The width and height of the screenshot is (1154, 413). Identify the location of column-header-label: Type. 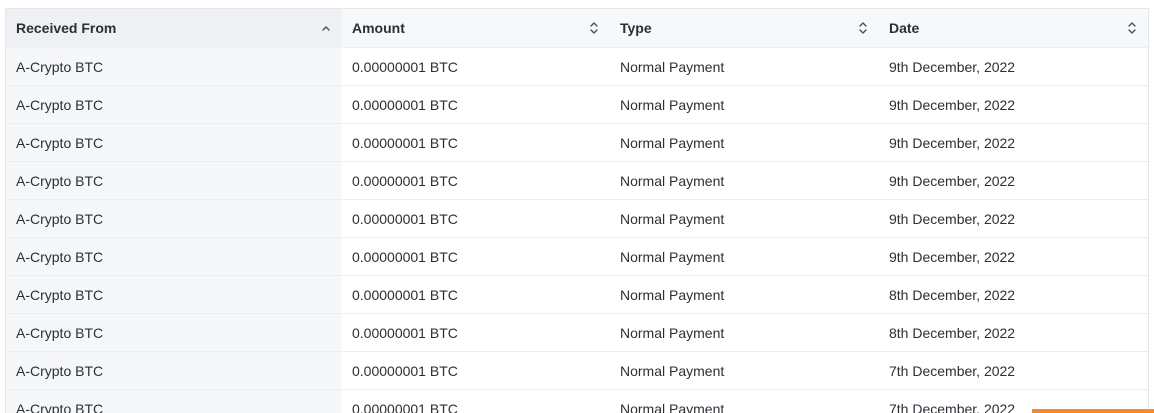
(636, 28).